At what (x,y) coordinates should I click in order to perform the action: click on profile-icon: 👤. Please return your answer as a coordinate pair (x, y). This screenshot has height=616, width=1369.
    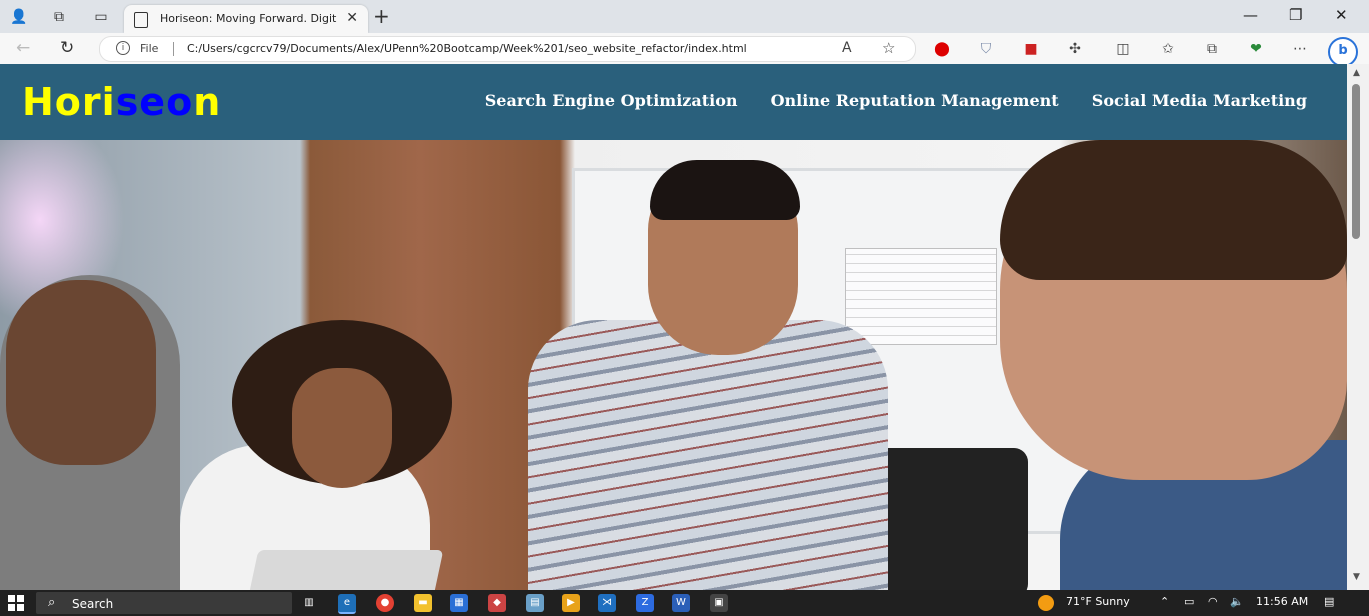
    Looking at the image, I should click on (19, 17).